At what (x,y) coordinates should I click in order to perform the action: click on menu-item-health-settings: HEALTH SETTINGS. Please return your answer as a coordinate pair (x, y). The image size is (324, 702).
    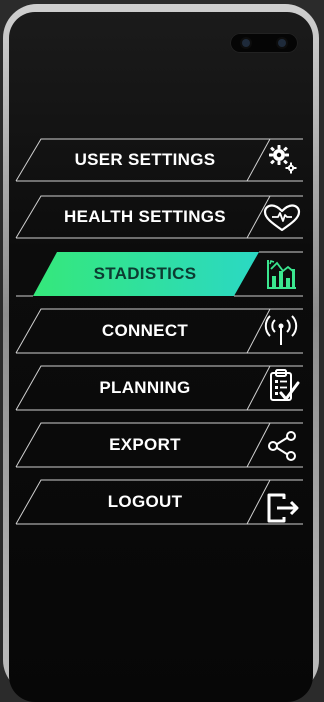
    Looking at the image, I should click on (145, 217).